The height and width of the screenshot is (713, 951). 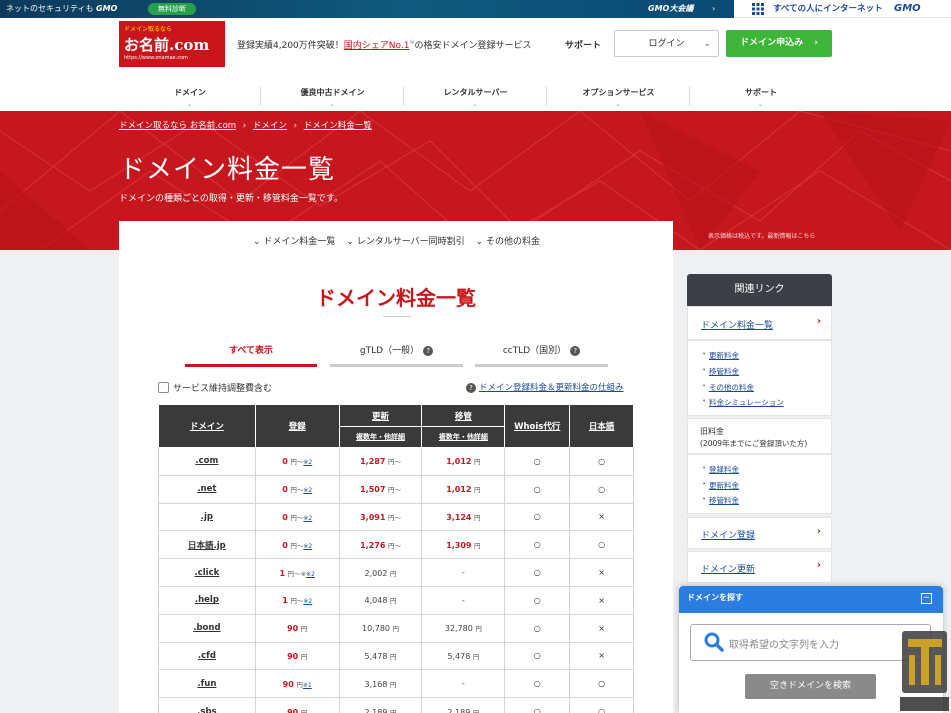 What do you see at coordinates (724, 485) in the screenshot?
I see `sidebar-old-renew: 更新料金` at bounding box center [724, 485].